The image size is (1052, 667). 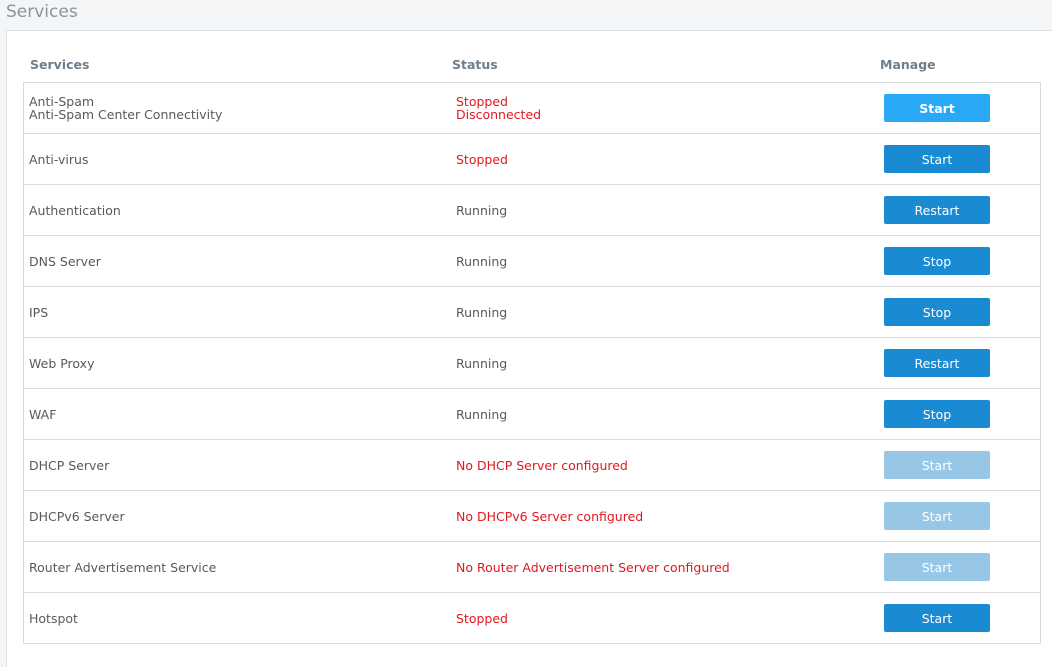 What do you see at coordinates (532, 159) in the screenshot?
I see `table-row: Anti-virus Stopped Start` at bounding box center [532, 159].